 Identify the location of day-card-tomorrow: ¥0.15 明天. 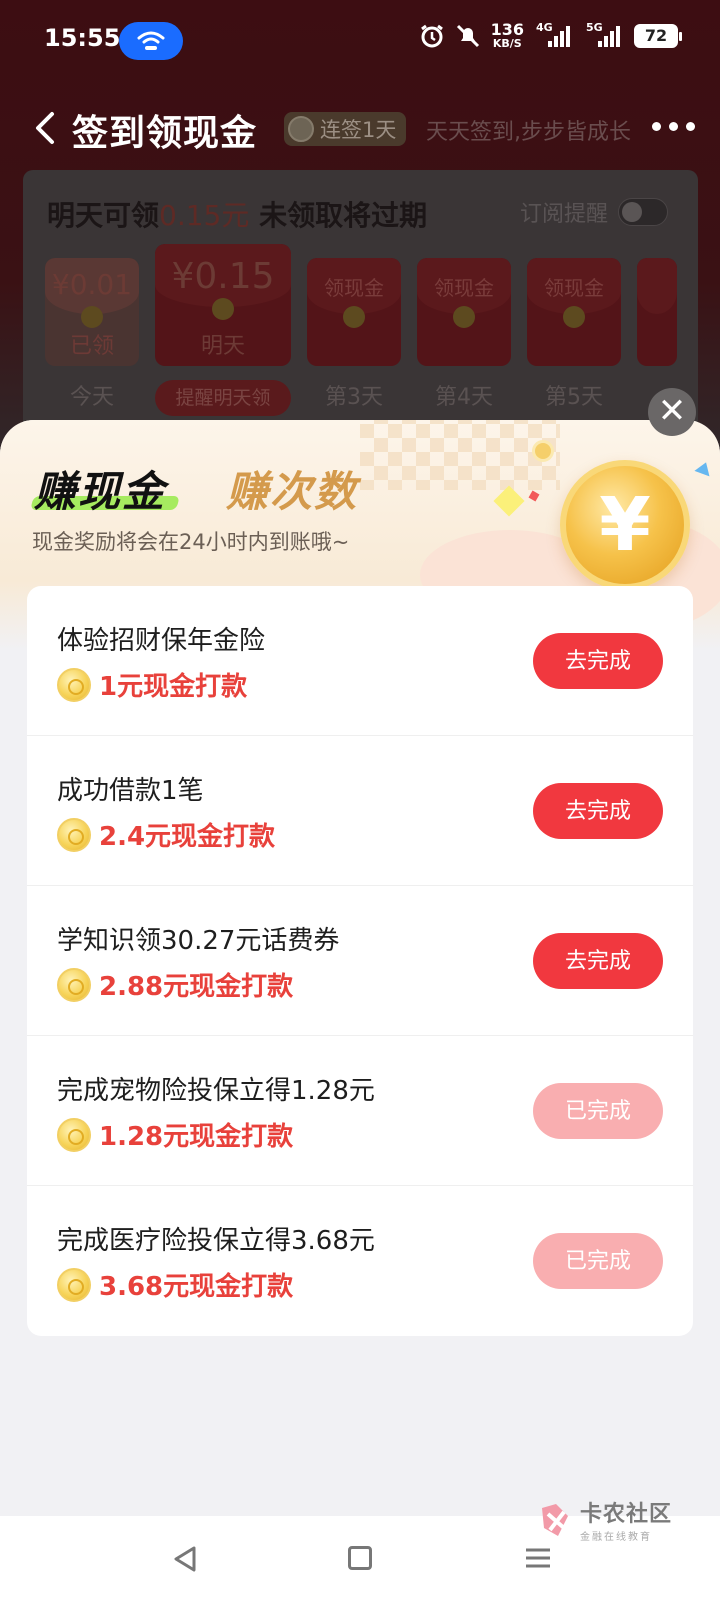
(223, 305).